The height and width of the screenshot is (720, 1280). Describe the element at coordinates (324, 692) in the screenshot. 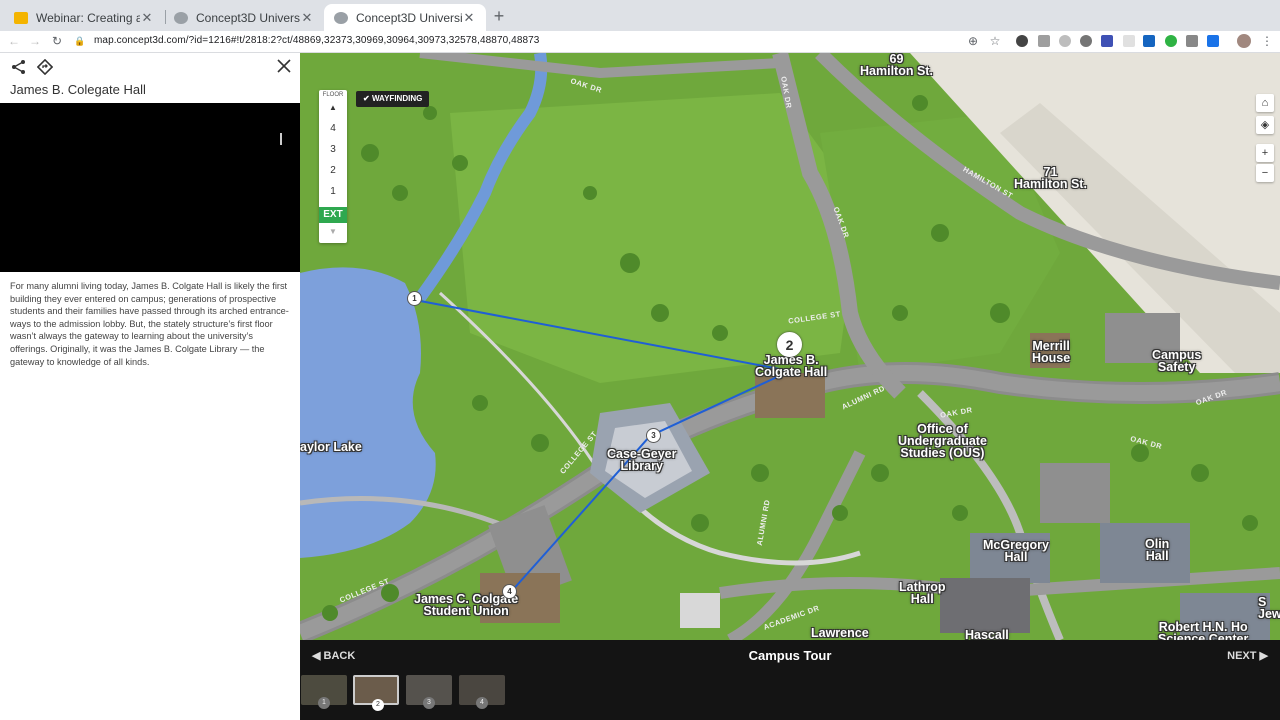

I see `tour-stop-thumbnail: 1` at that location.